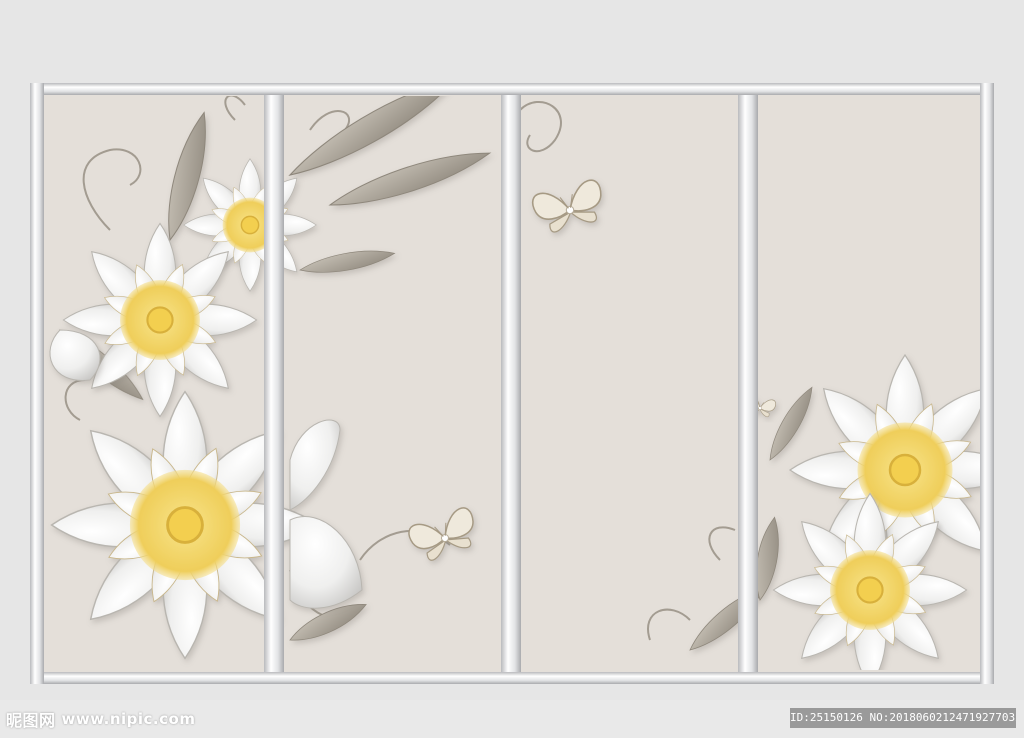 The height and width of the screenshot is (738, 1024). What do you see at coordinates (31, 720) in the screenshot?
I see `watermark-brand: 昵图网` at bounding box center [31, 720].